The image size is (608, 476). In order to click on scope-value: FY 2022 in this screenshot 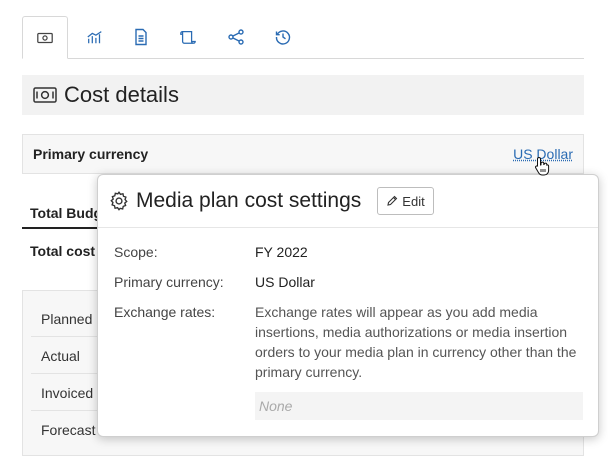, I will do `click(281, 252)`.